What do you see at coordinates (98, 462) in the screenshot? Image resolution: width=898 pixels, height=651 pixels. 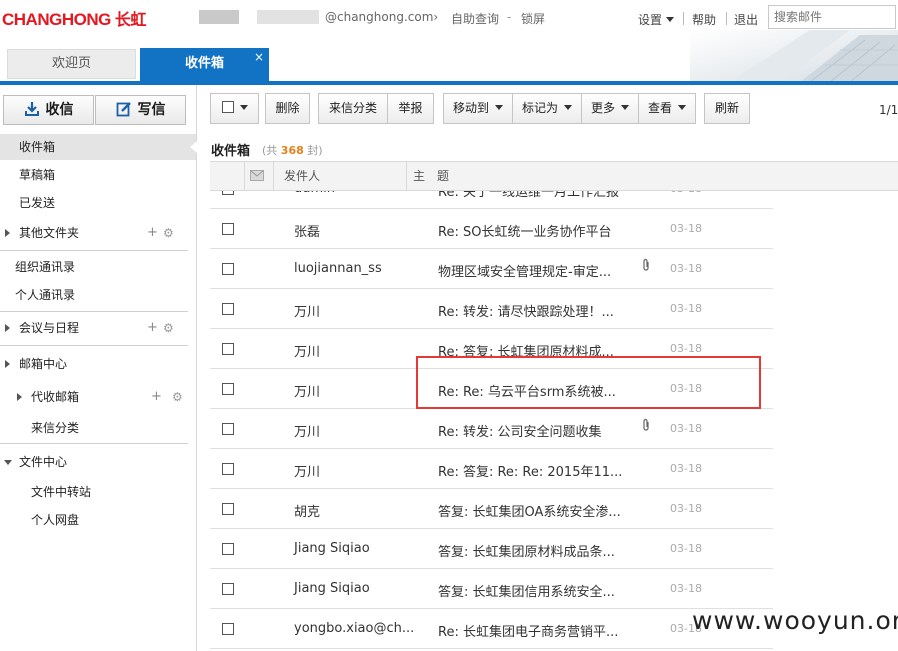 I see `sidebar-item-file-center: 文件中心` at bounding box center [98, 462].